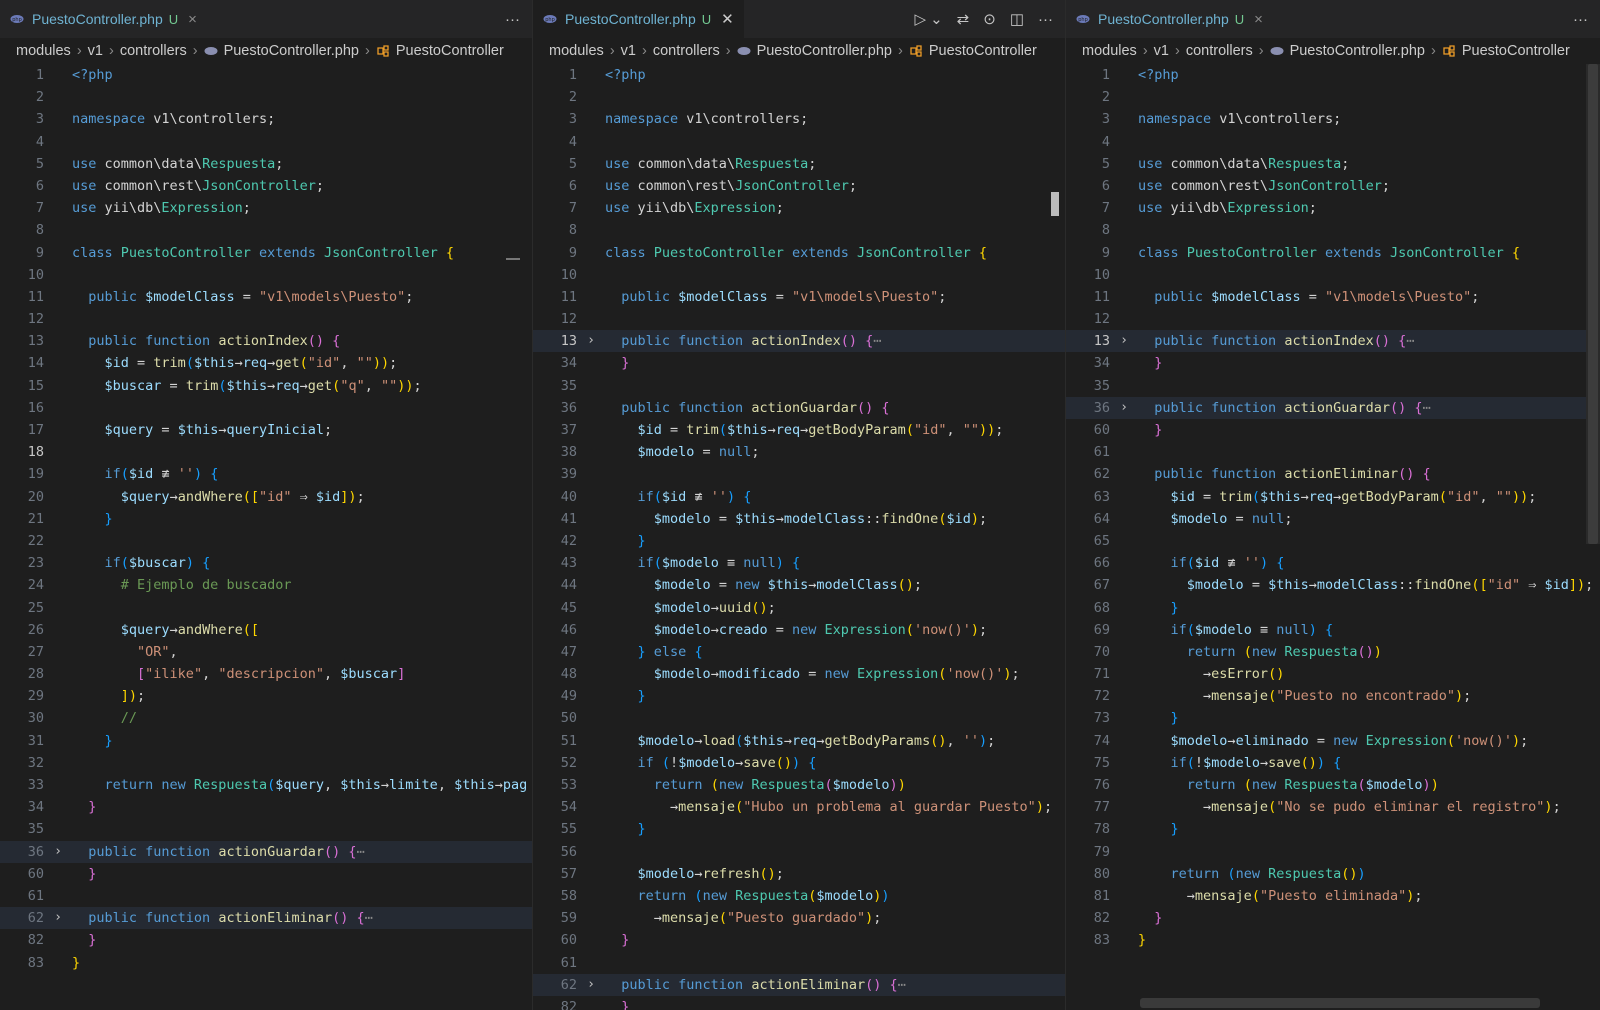 The width and height of the screenshot is (1600, 1010). What do you see at coordinates (799, 230) in the screenshot?
I see `code-line: 8` at bounding box center [799, 230].